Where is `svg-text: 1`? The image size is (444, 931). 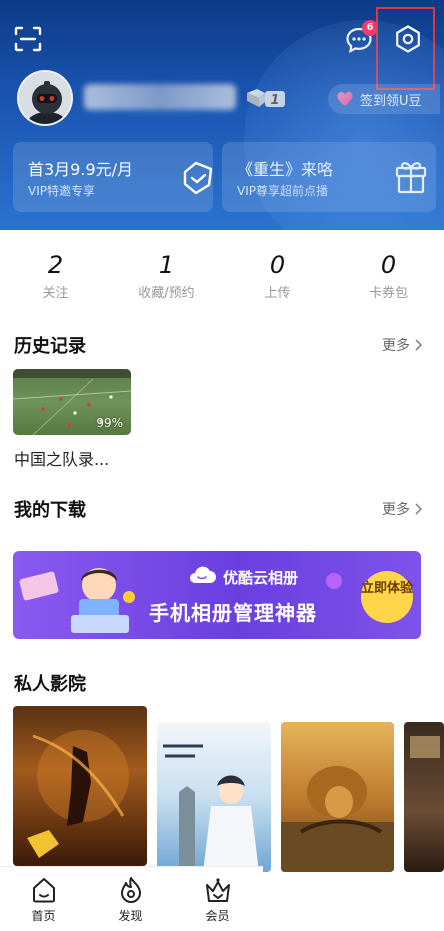 svg-text: 1 is located at coordinates (274, 100).